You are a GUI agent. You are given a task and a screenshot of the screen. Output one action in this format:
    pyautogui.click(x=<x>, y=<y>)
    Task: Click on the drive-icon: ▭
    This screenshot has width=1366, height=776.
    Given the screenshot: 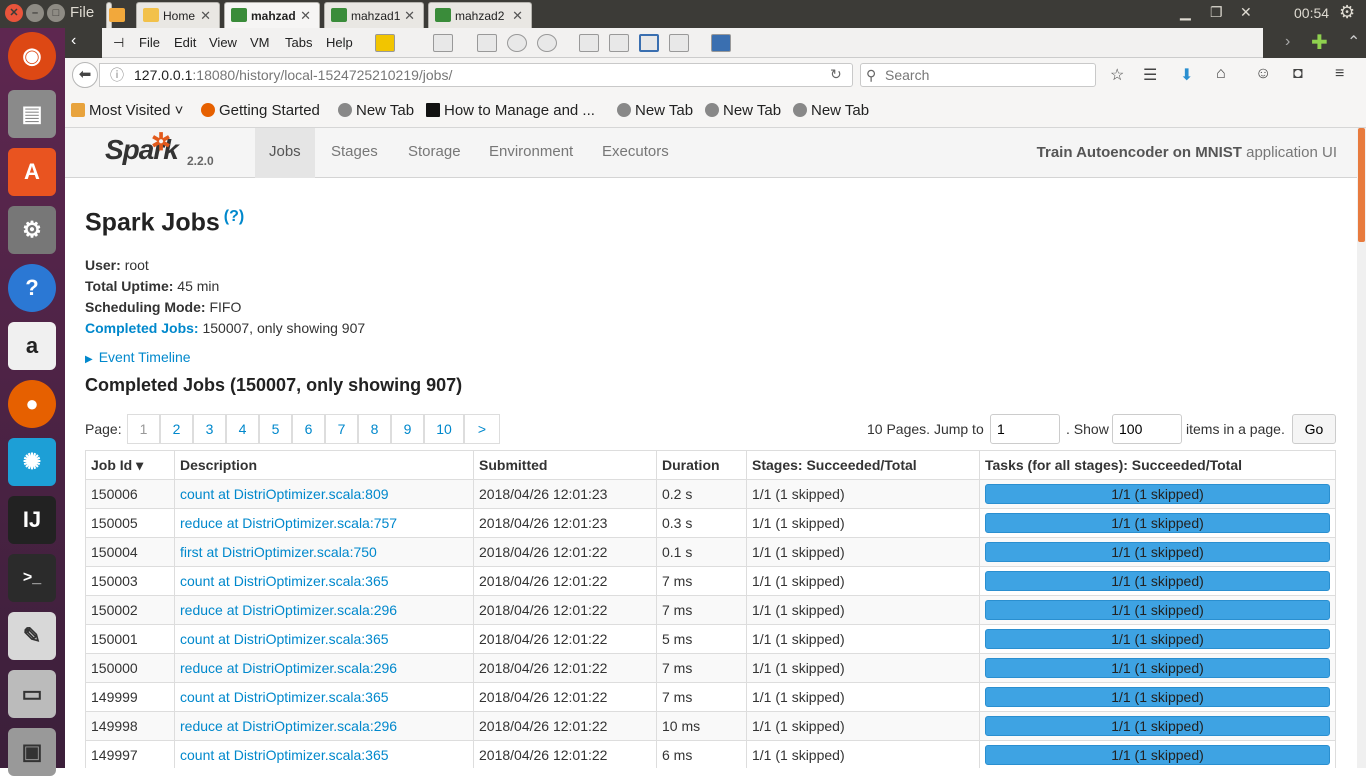 What is the action you would take?
    pyautogui.click(x=32, y=694)
    